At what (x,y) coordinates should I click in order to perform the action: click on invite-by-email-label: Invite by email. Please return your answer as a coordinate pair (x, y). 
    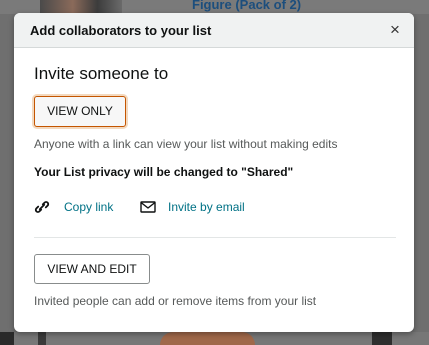
    Looking at the image, I should click on (206, 207).